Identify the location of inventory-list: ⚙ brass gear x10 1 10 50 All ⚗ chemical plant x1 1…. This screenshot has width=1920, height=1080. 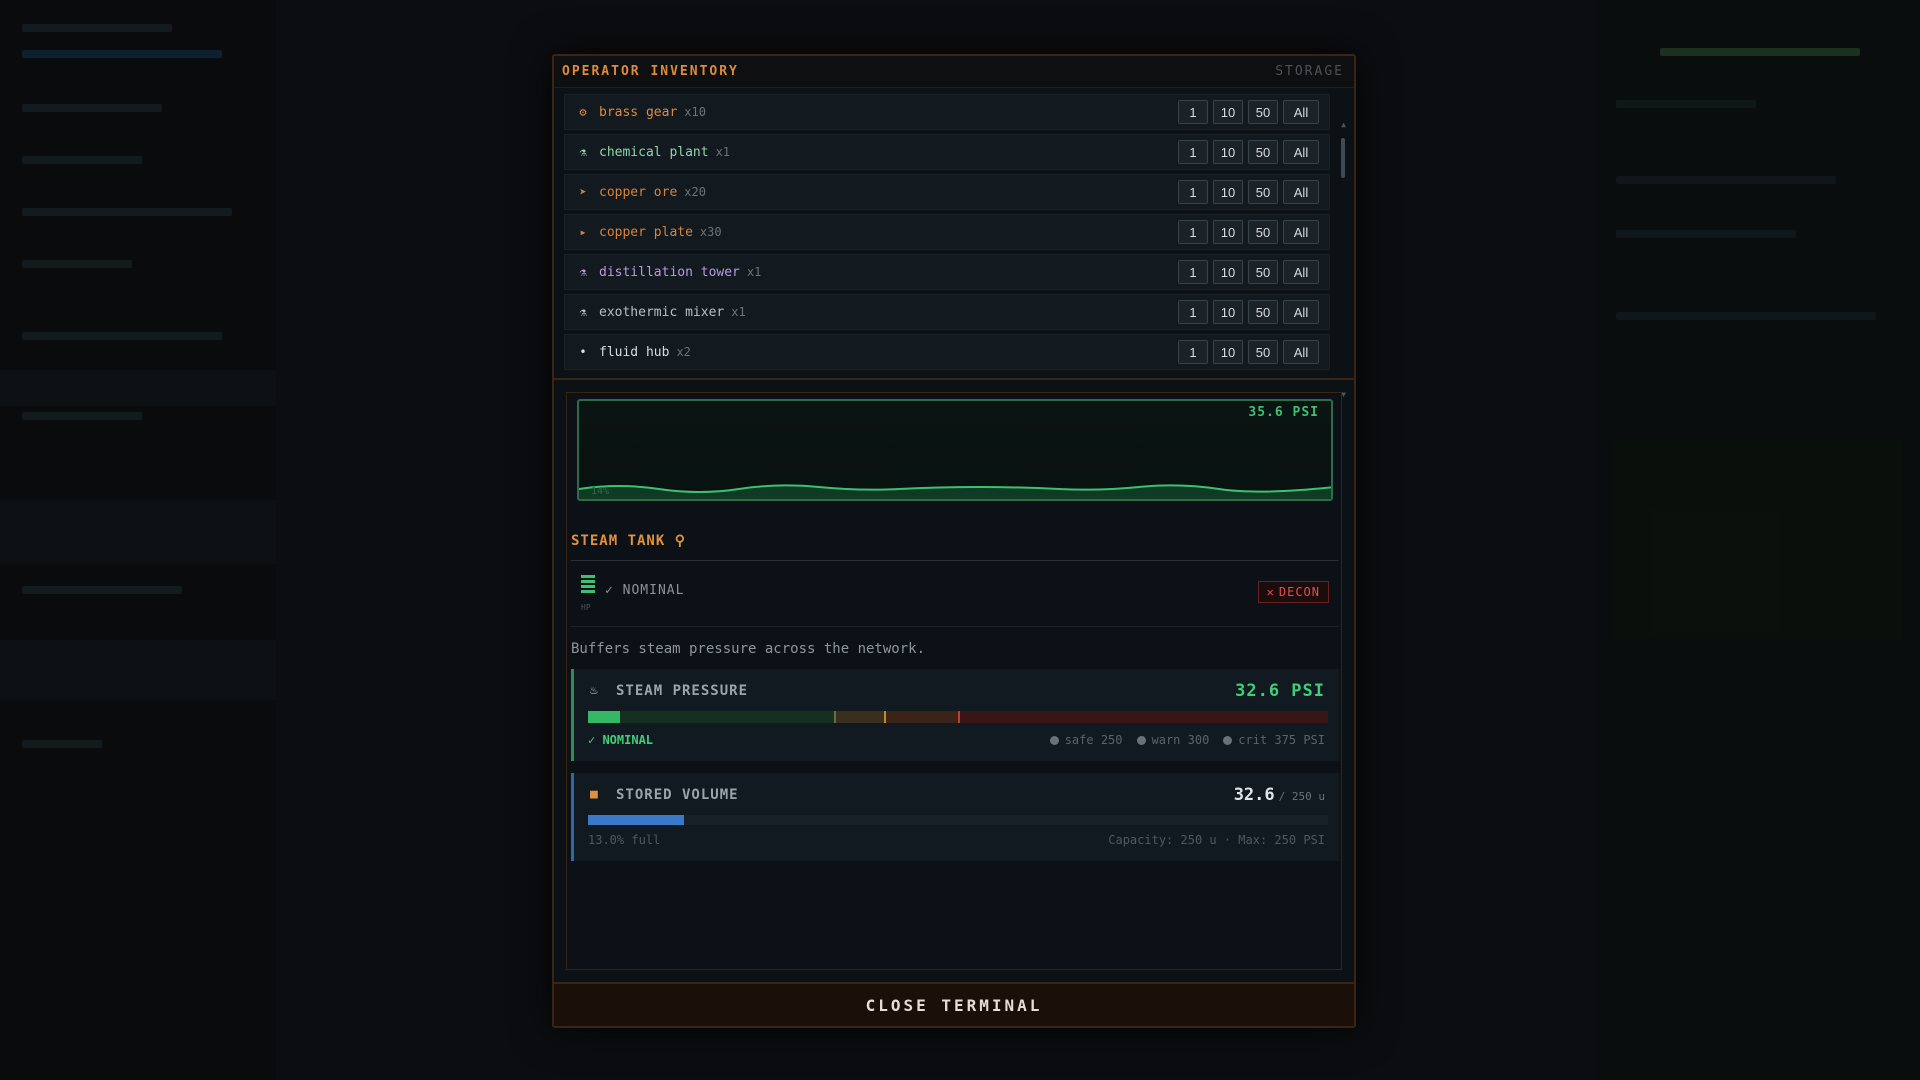
(954, 243).